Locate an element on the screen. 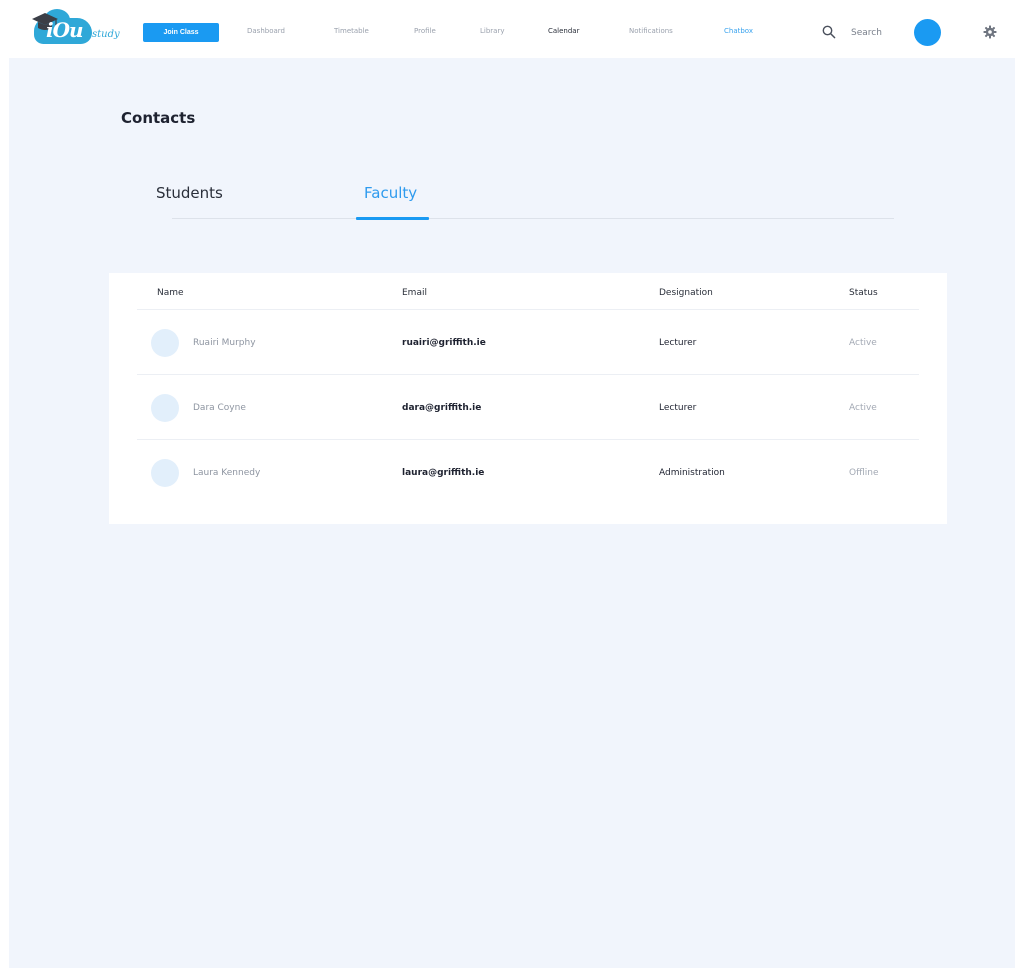  contact-name: Ruairi Murphy is located at coordinates (224, 343).